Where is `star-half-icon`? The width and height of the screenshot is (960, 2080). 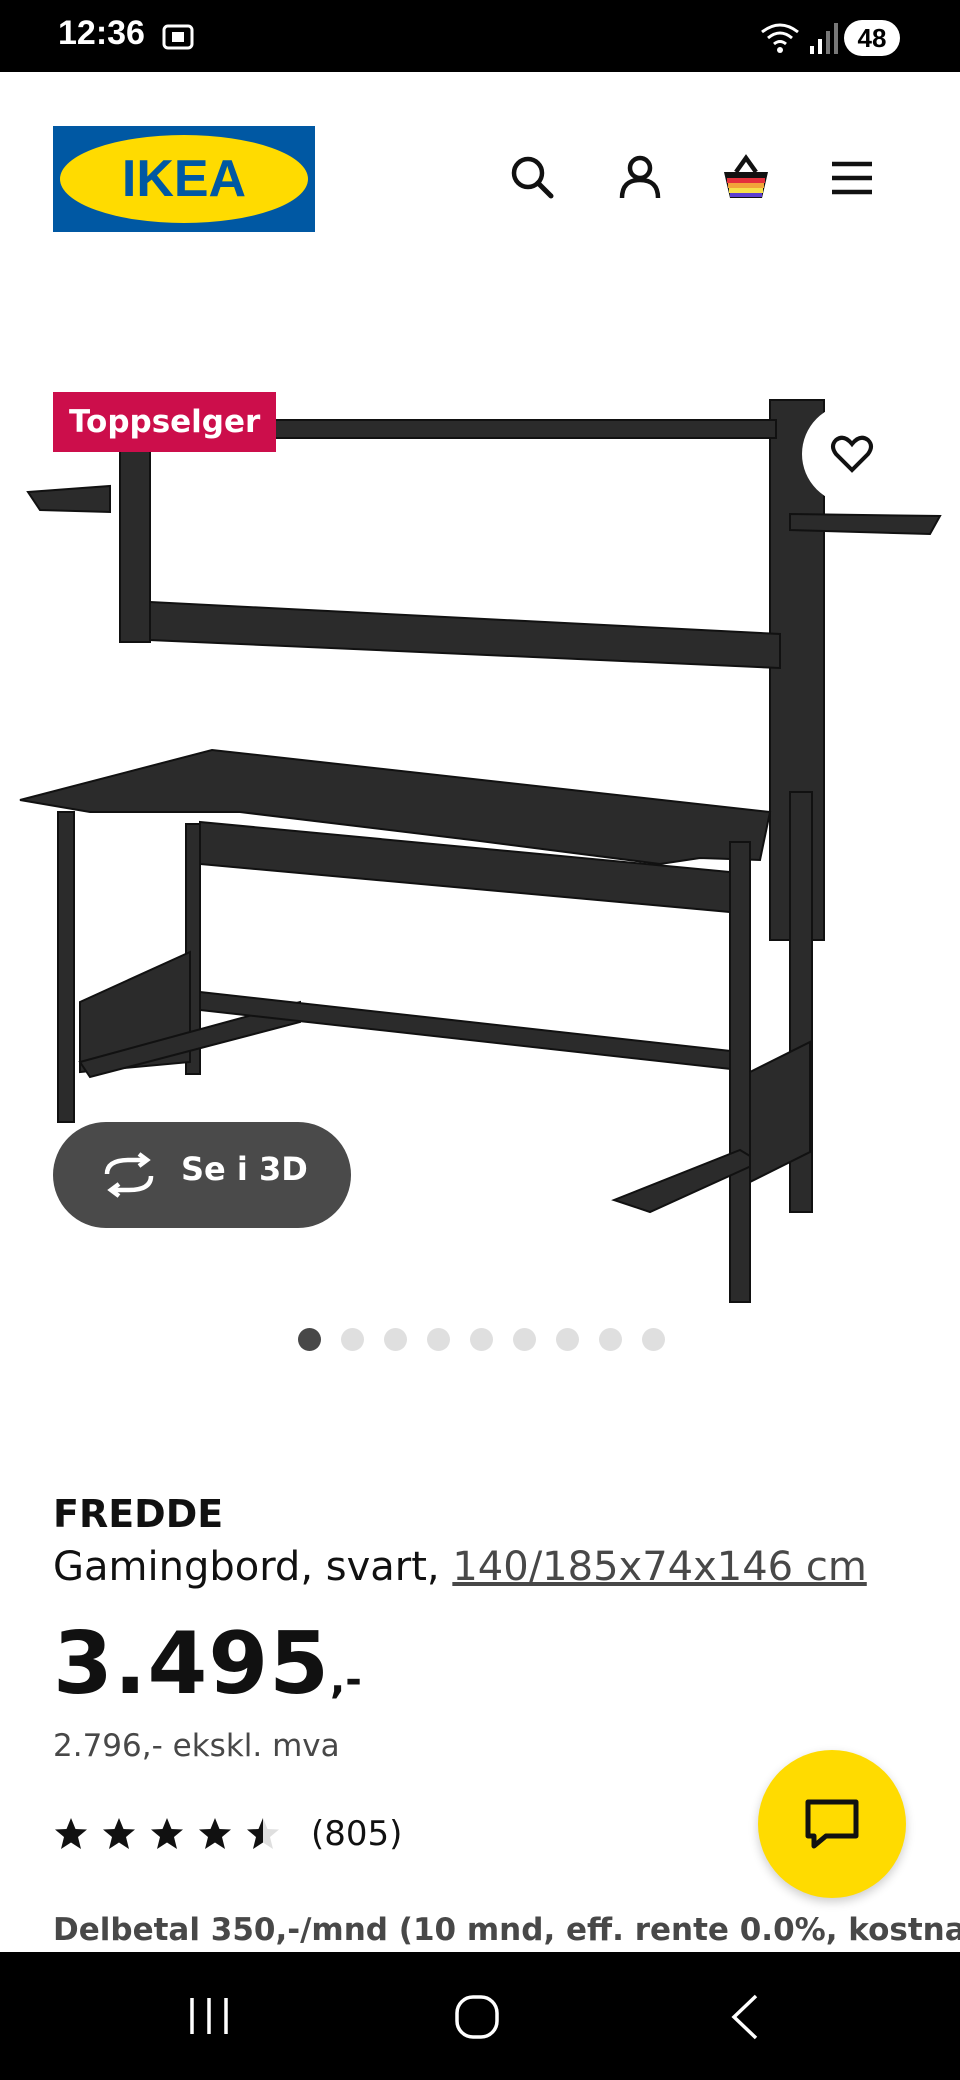 star-half-icon is located at coordinates (263, 1833).